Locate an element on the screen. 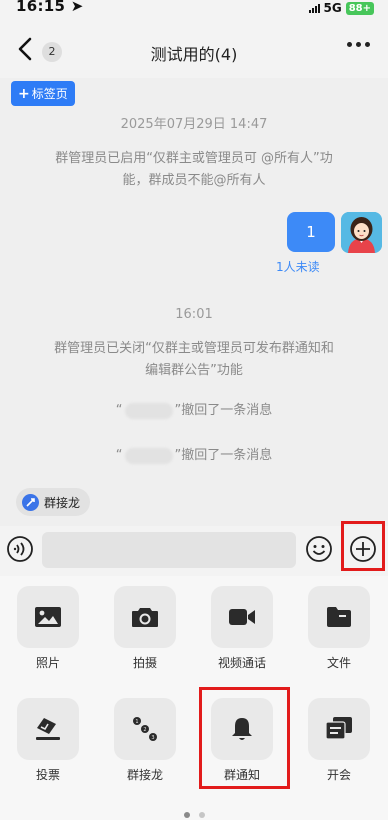 Image resolution: width=388 pixels, height=820 pixels. action-meeting: 开会 is located at coordinates (339, 740).